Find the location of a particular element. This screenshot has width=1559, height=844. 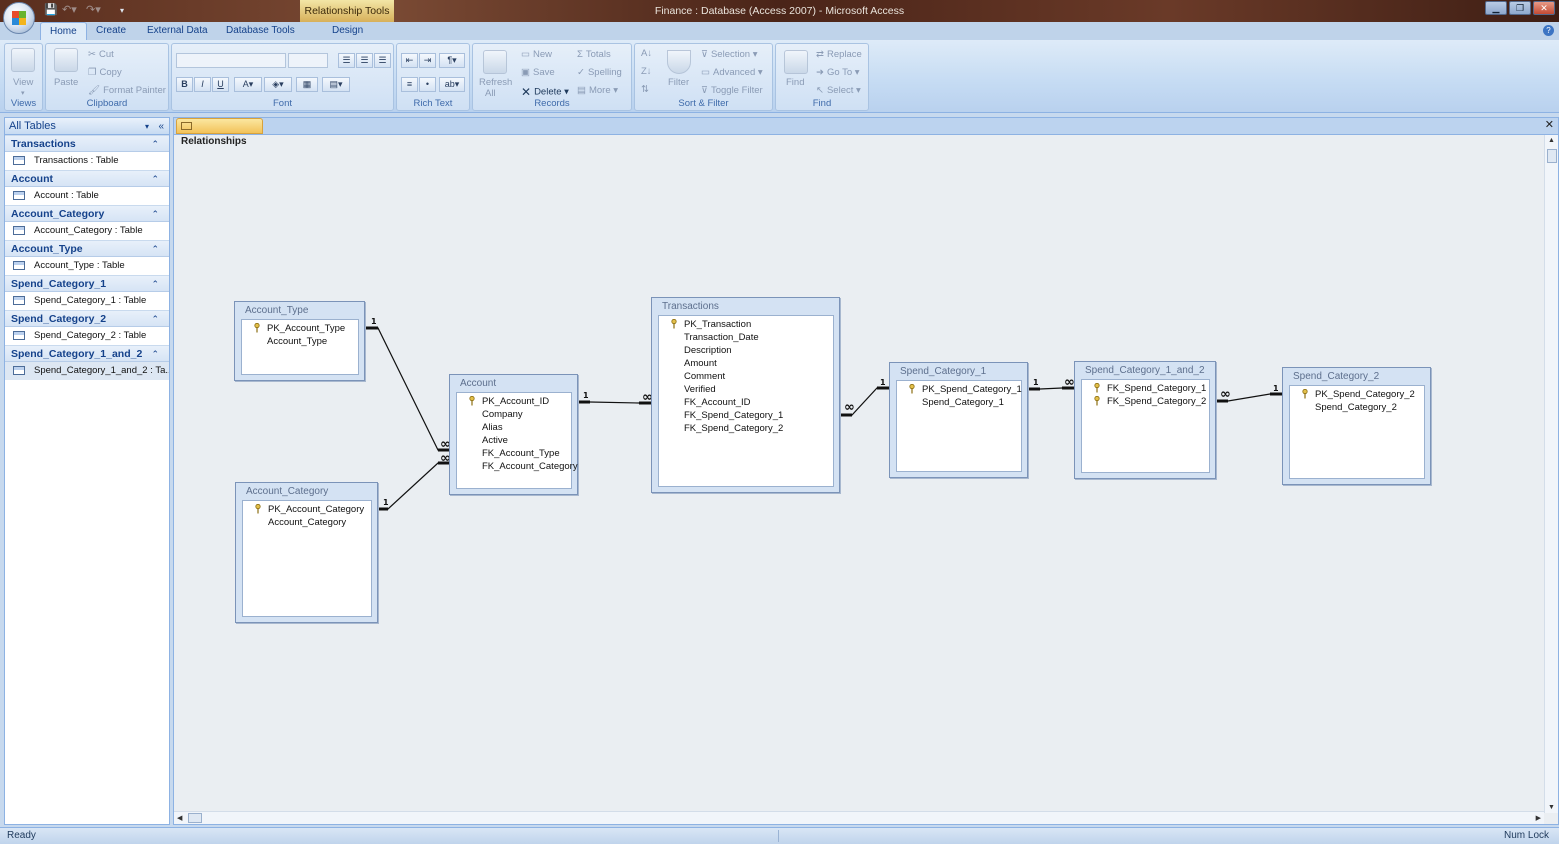

totals-button: Σ Totals is located at coordinates (594, 54).